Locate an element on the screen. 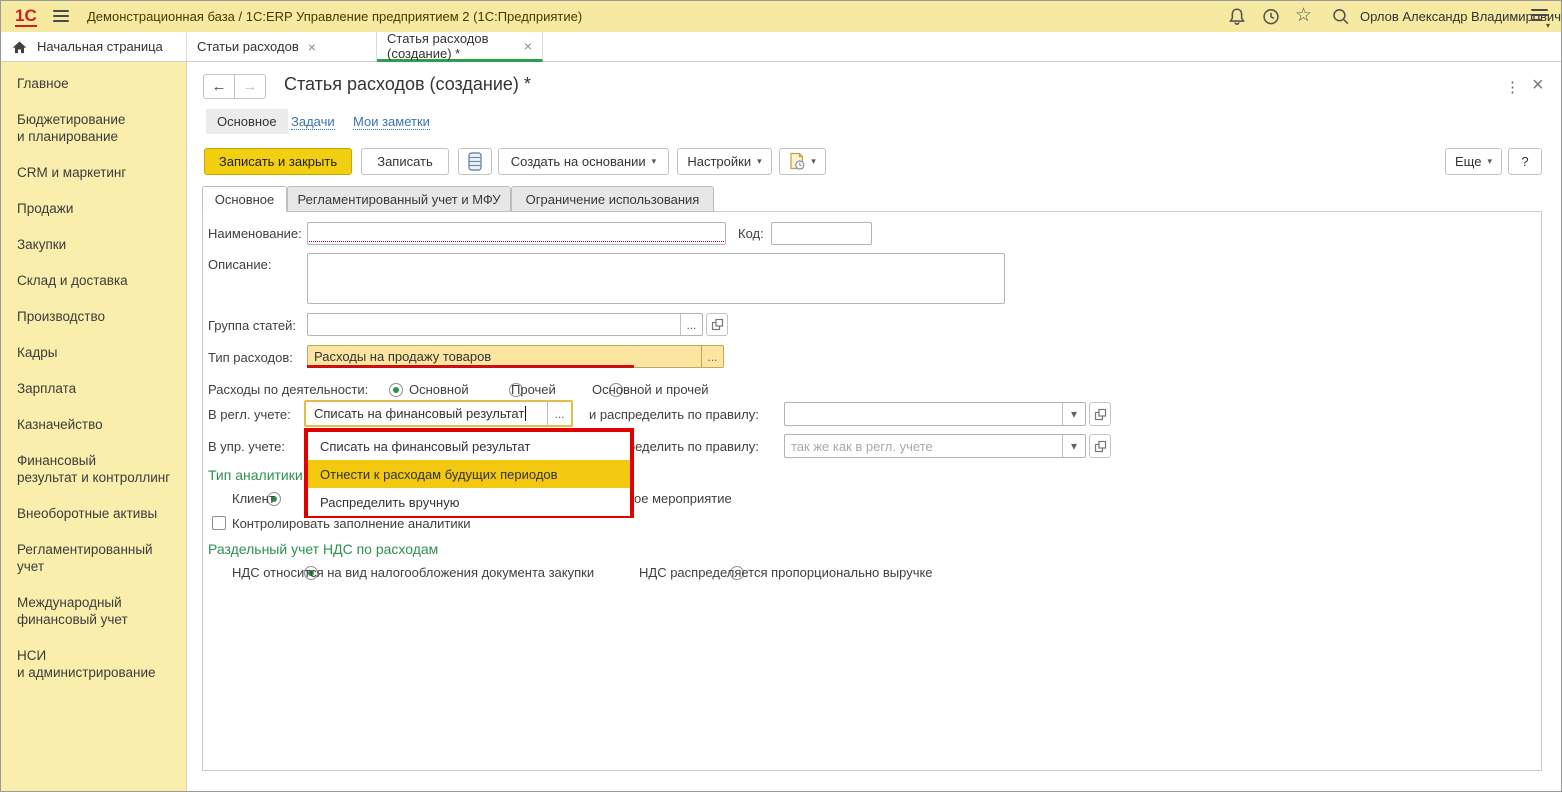 The image size is (1562, 792). nav-link-notes: Мои заметки is located at coordinates (391, 122).